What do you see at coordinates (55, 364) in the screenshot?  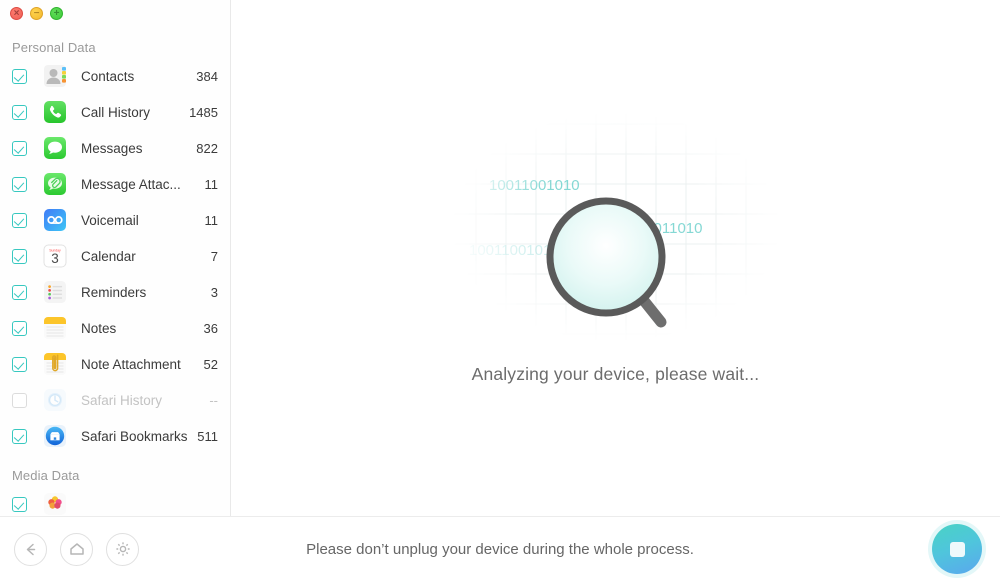 I see `note-attachment-icon` at bounding box center [55, 364].